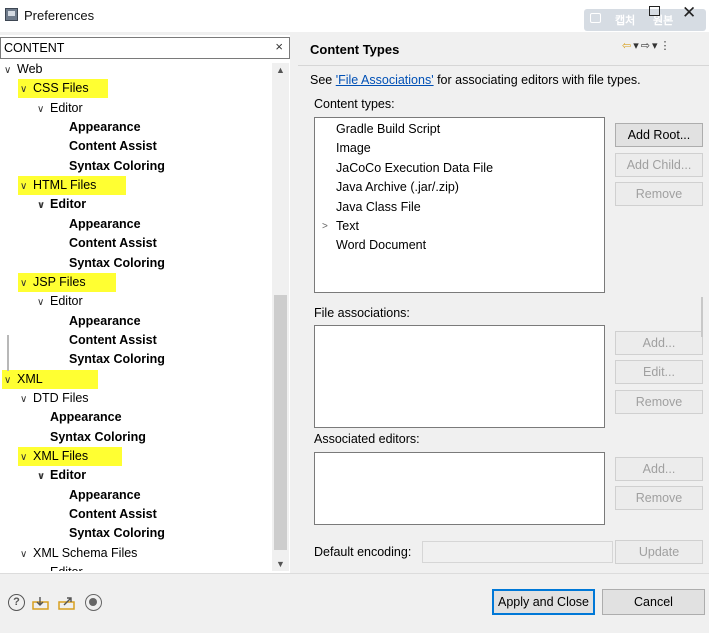  What do you see at coordinates (689, 13) in the screenshot?
I see `close-icon: ✕` at bounding box center [689, 13].